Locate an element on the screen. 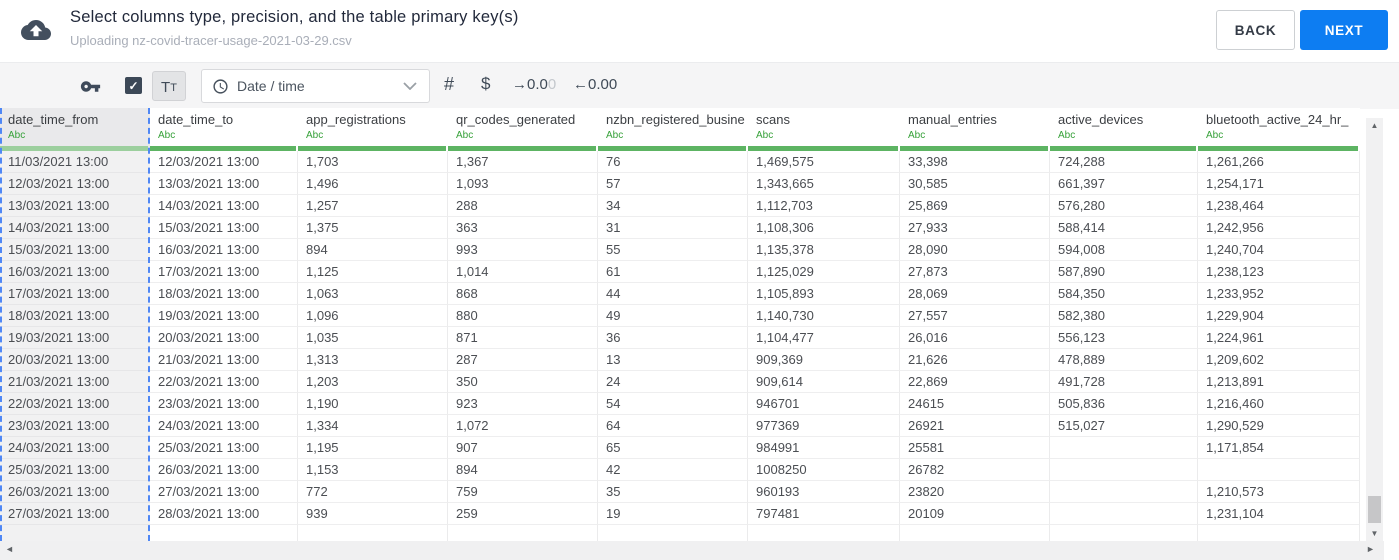 This screenshot has width=1399, height=560. table-cell: 24615 is located at coordinates (975, 404).